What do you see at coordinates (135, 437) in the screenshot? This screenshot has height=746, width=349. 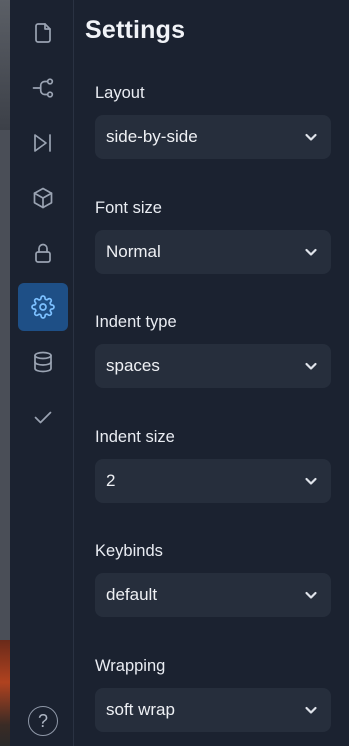 I see `indent-size-label: Indent size` at bounding box center [135, 437].